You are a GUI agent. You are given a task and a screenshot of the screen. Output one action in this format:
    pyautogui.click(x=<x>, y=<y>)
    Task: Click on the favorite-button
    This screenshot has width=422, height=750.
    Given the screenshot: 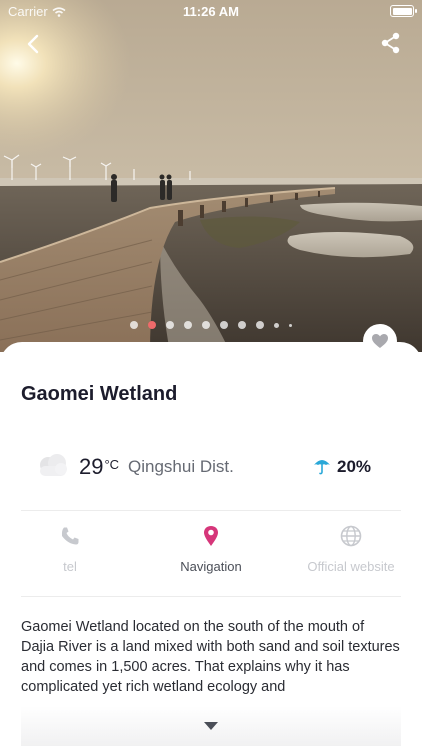 What is the action you would take?
    pyautogui.click(x=380, y=341)
    